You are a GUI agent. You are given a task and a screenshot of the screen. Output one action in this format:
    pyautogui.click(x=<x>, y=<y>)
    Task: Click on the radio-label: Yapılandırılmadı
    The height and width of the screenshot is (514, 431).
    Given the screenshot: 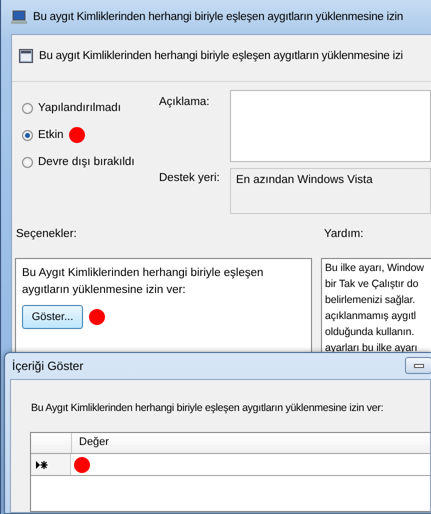 What is the action you would take?
    pyautogui.click(x=79, y=108)
    